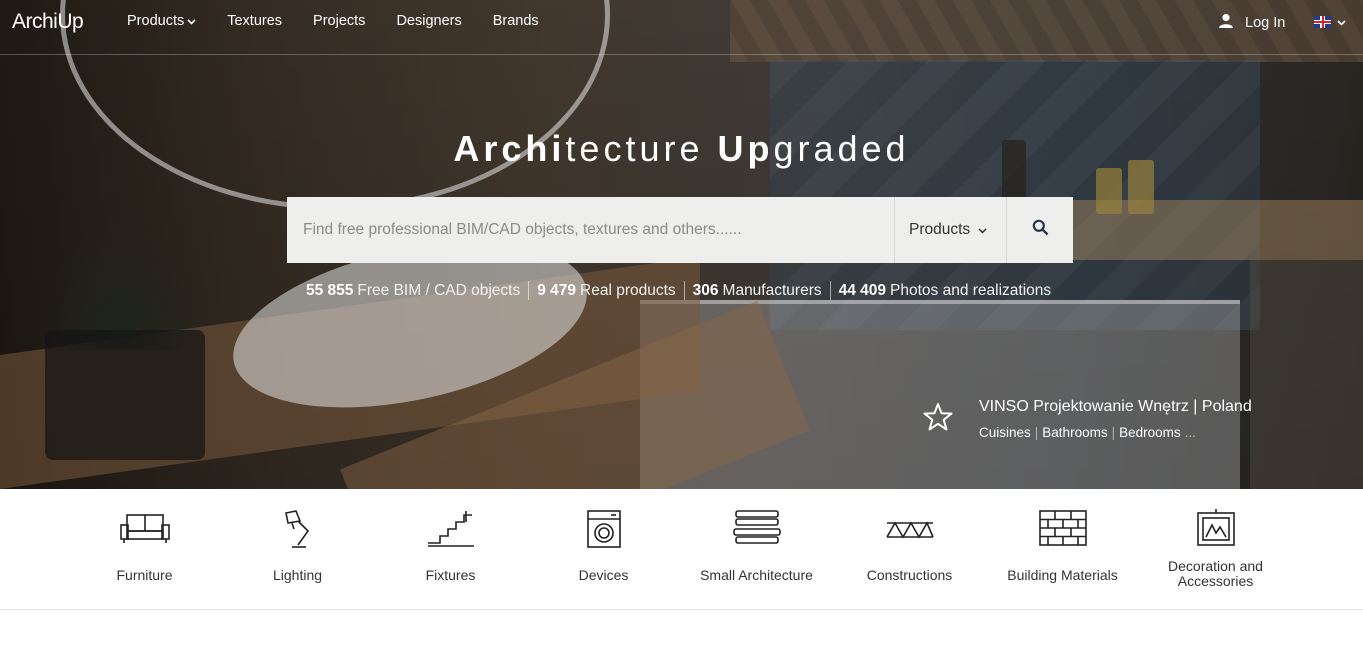  Describe the element at coordinates (705, 290) in the screenshot. I see `stat-value: 306` at that location.